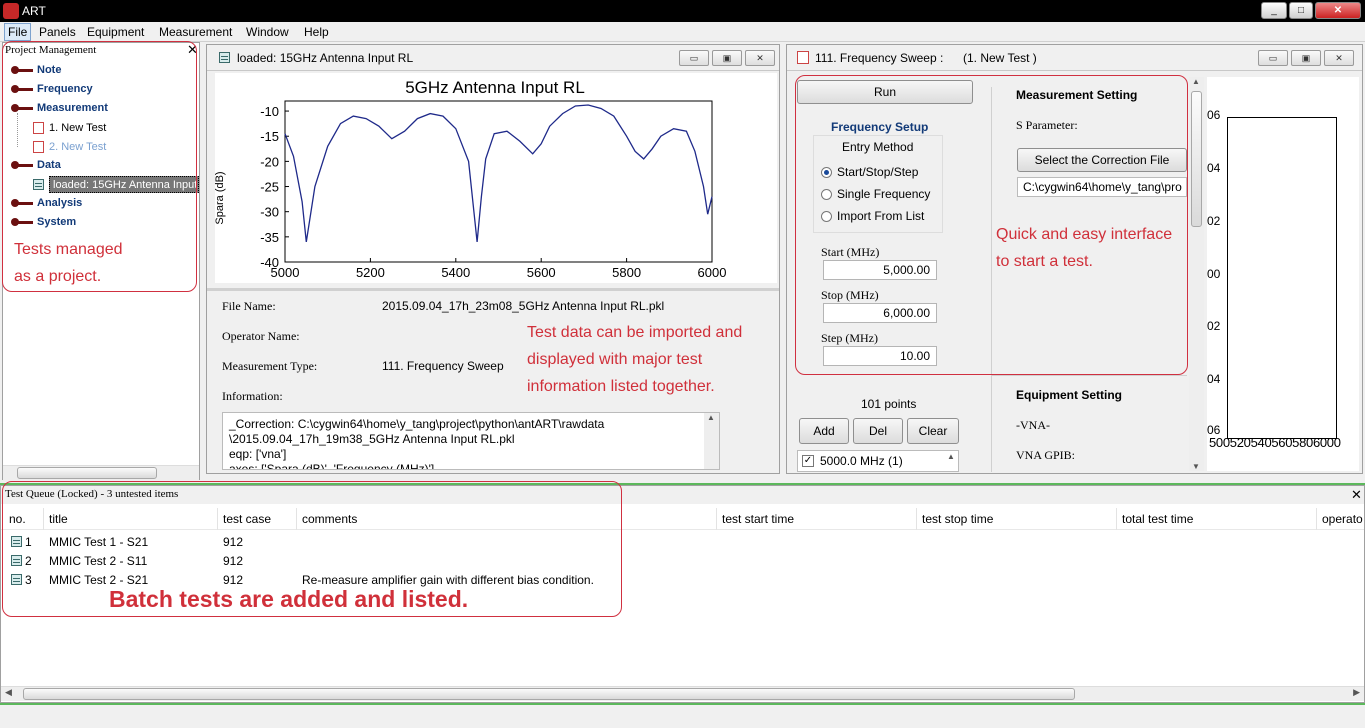 The width and height of the screenshot is (1365, 728). What do you see at coordinates (1069, 395) in the screenshot?
I see `equipment-setting-heading: Equipment Setting` at bounding box center [1069, 395].